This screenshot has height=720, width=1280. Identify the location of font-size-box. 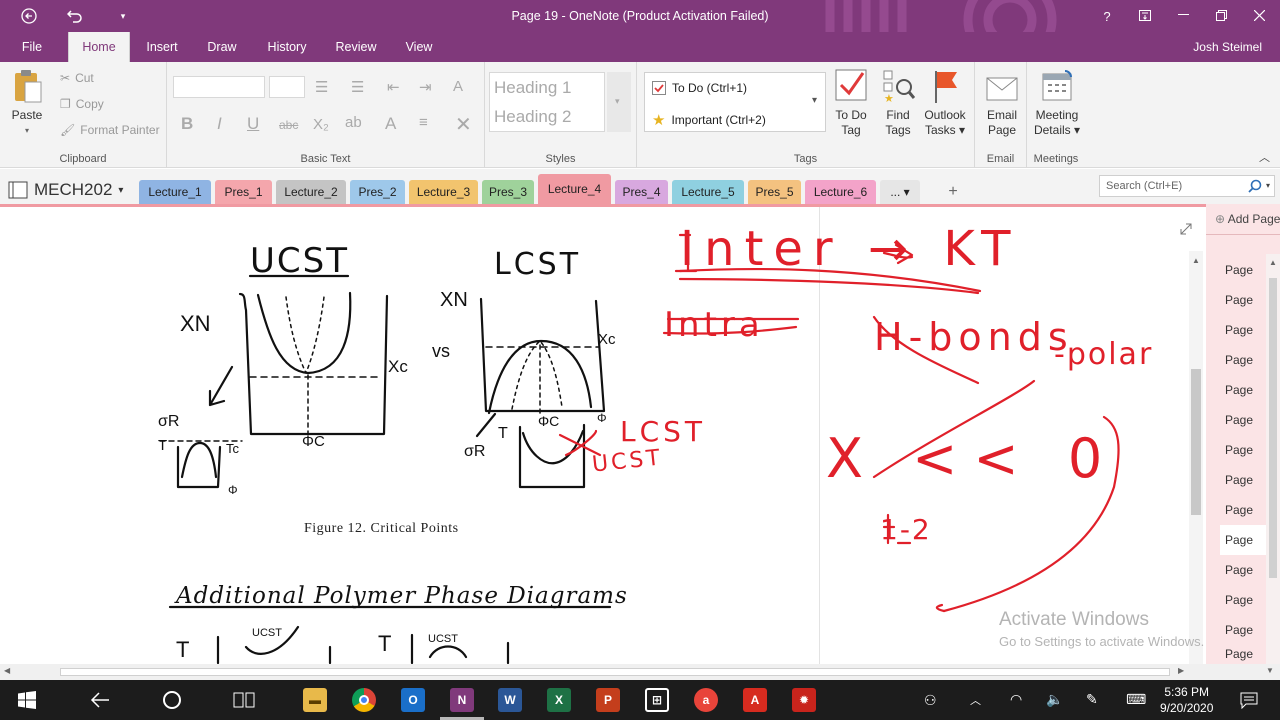
(287, 87).